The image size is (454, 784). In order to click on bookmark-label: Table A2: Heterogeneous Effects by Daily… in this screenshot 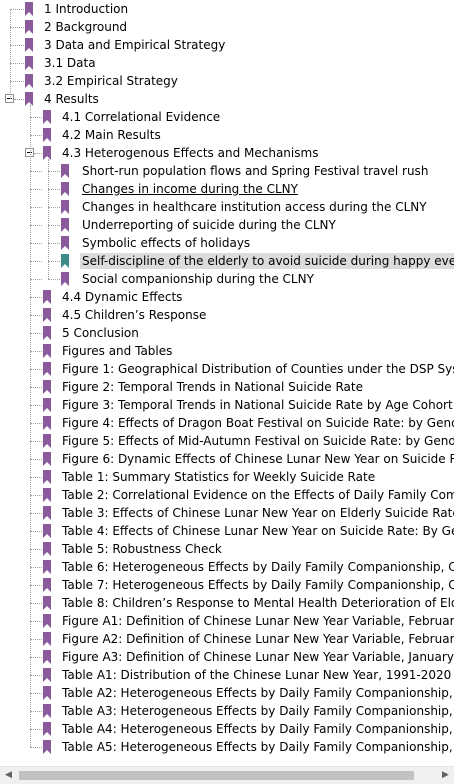, I will do `click(257, 693)`.